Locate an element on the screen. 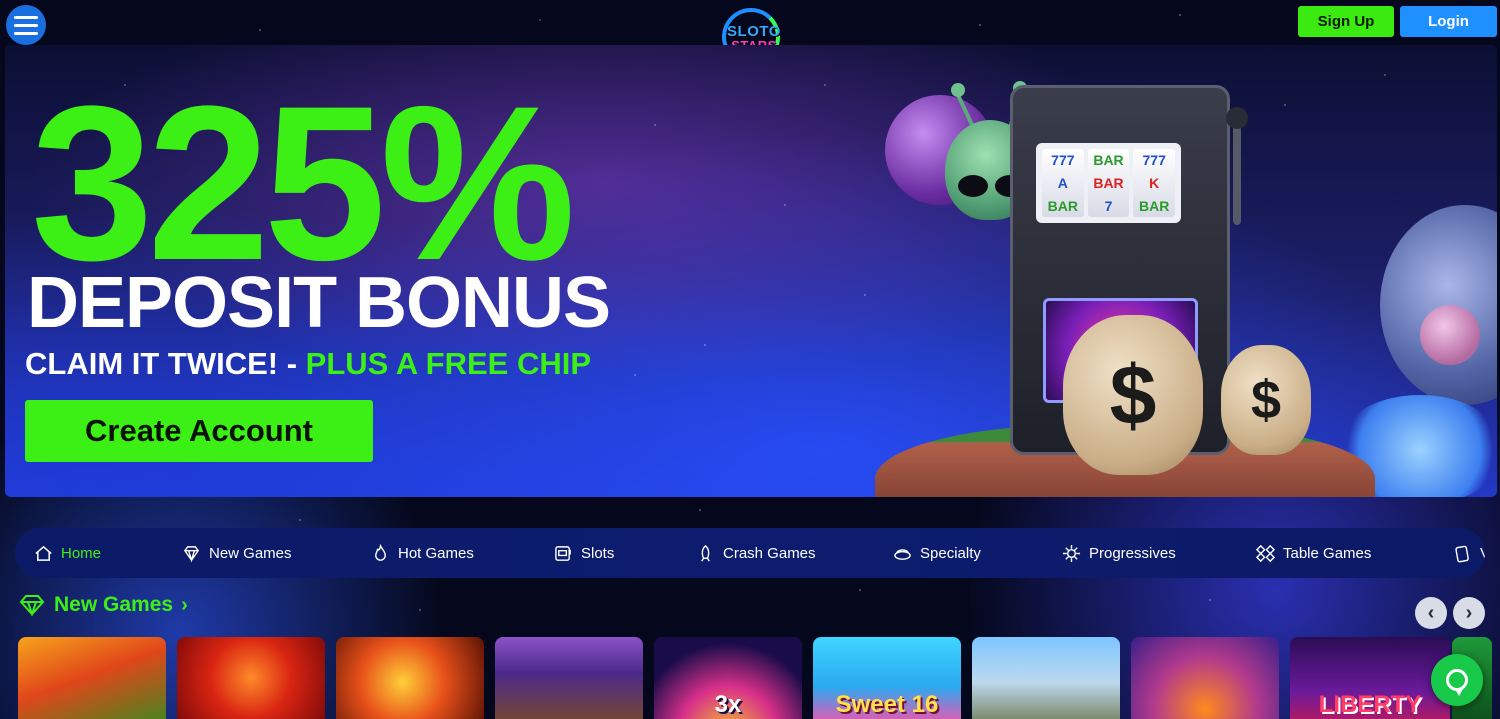  nav-item-video-poker: V is located at coordinates (1468, 553).